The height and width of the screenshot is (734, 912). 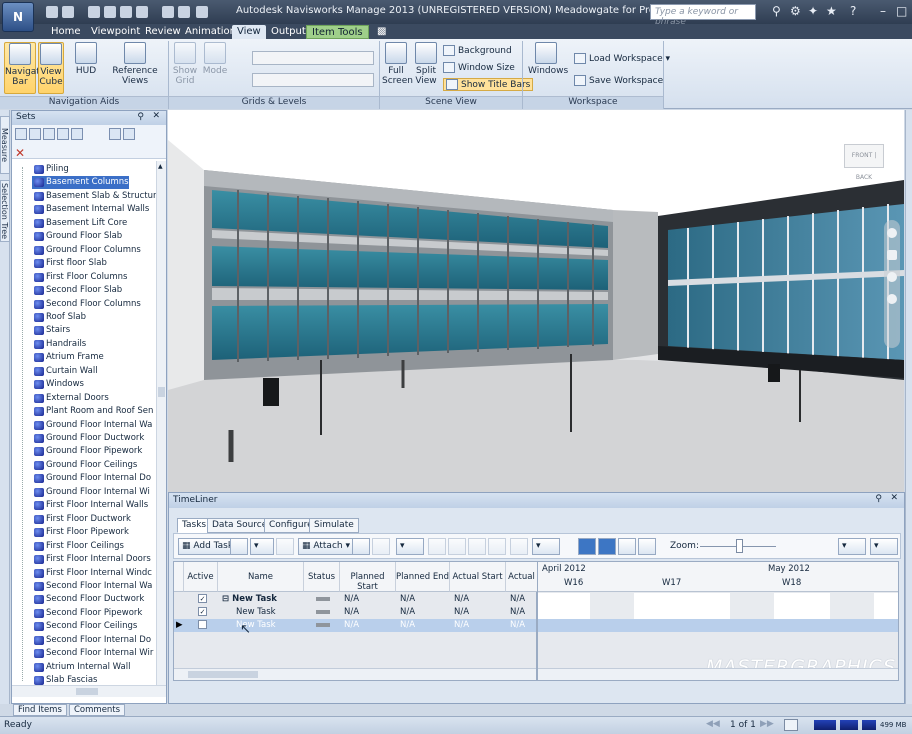 I want to click on zoom-icon, so click(x=892, y=277).